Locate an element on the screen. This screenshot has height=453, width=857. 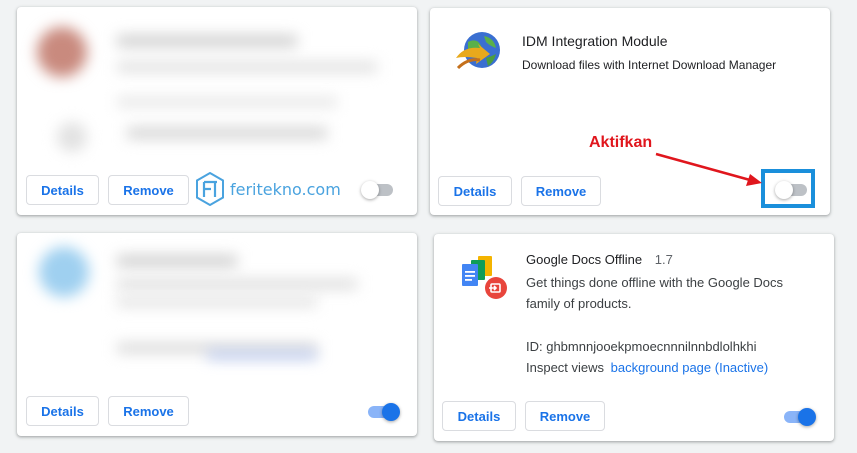
annotation-arrow-icon is located at coordinates (708, 169).